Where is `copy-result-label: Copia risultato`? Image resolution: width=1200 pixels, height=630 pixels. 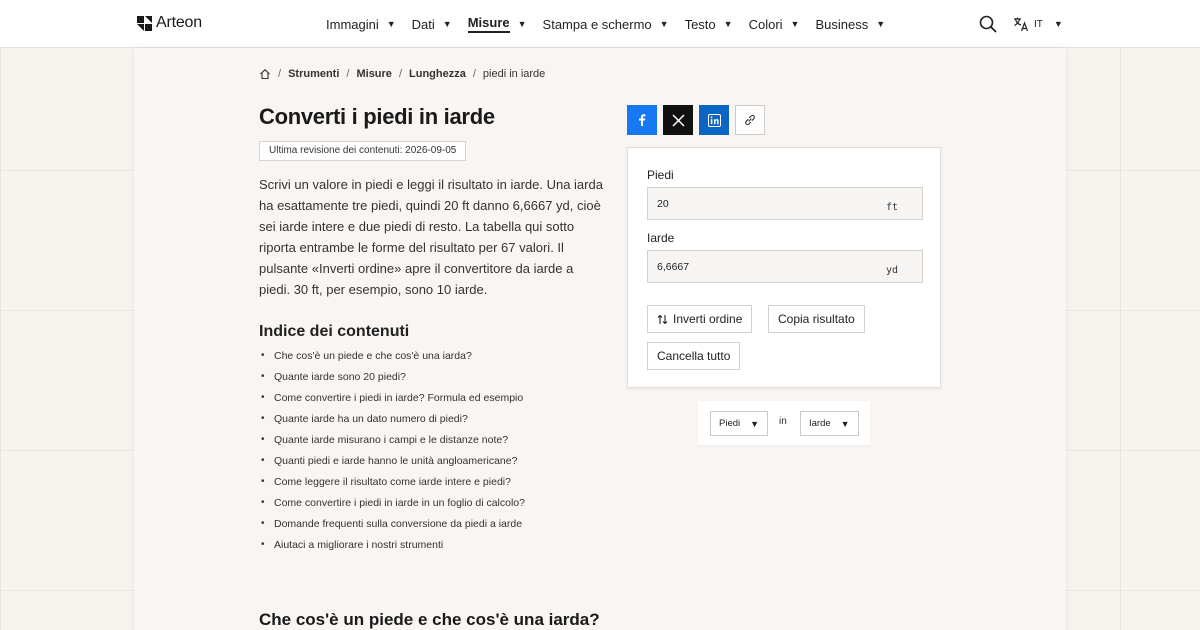 copy-result-label: Copia risultato is located at coordinates (816, 319).